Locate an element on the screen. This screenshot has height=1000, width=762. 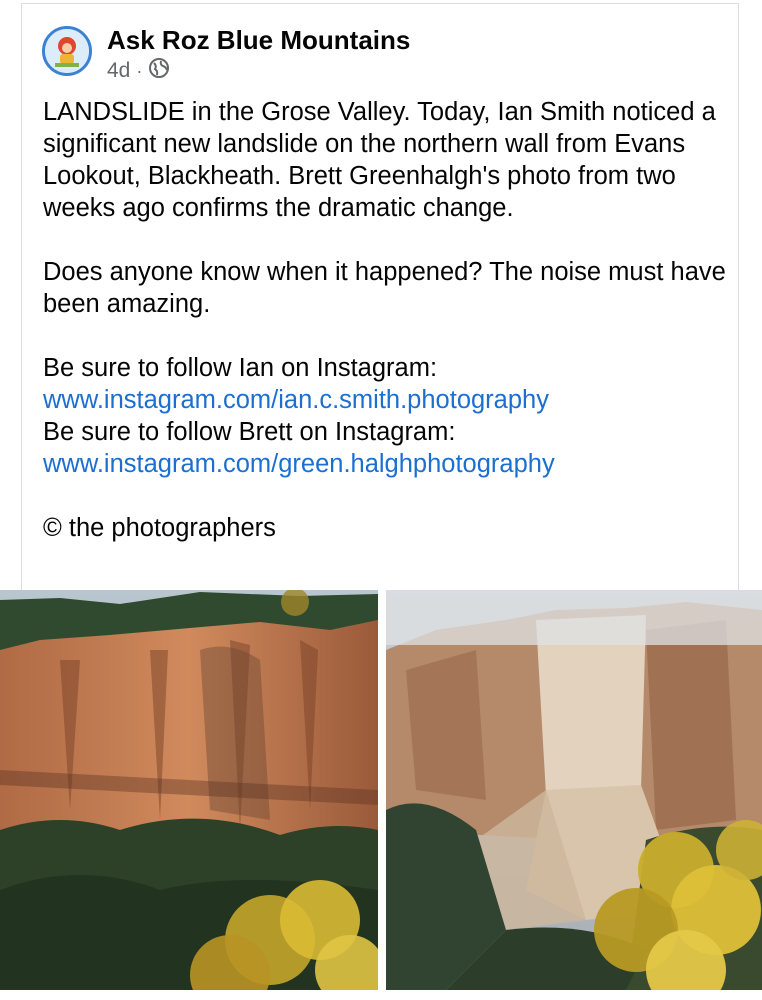
post-header: Ask Roz Blue Mountains 4d · is located at coordinates (226, 55).